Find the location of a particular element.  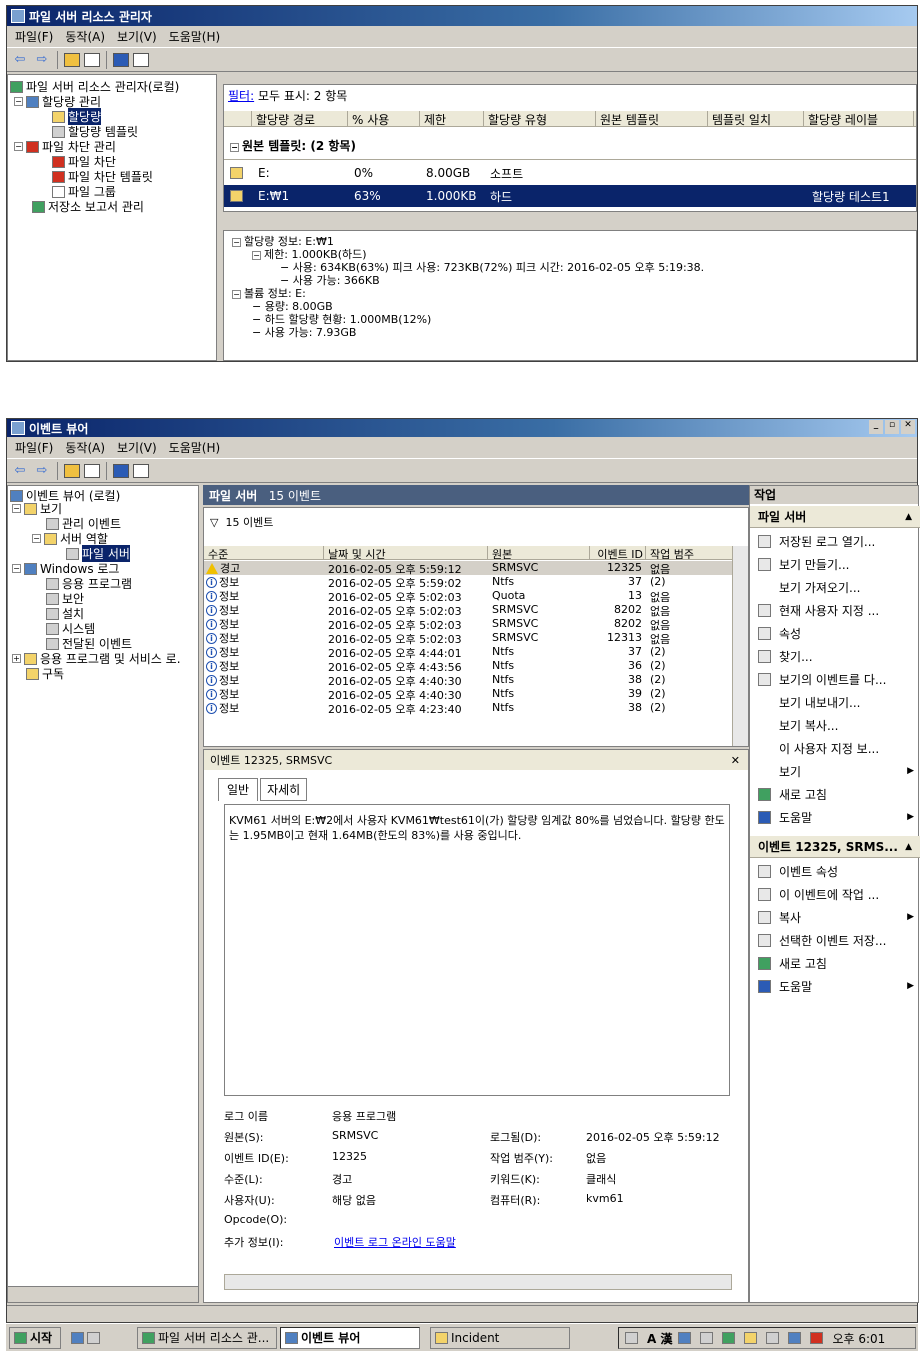

tree-setup: 설치 is located at coordinates (65, 613).